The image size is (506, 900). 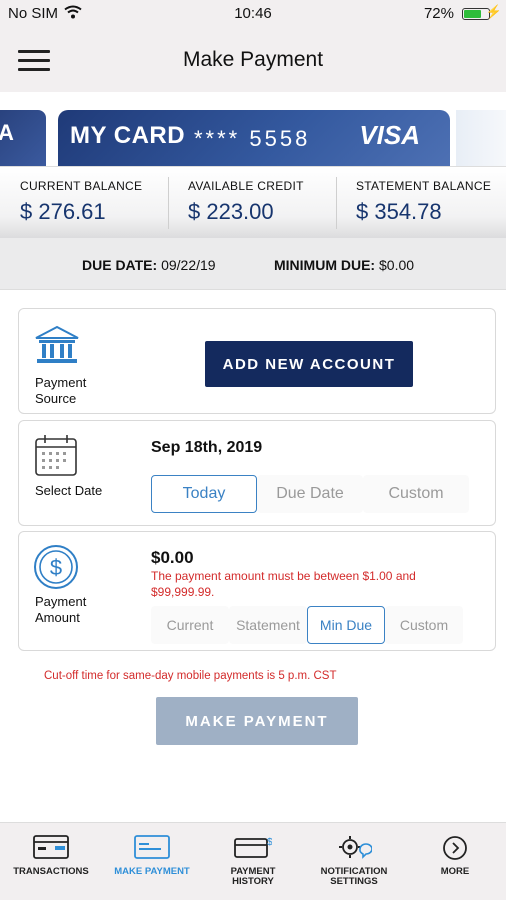 I want to click on due-date: DUE DATE: 09/22/19, so click(x=149, y=265).